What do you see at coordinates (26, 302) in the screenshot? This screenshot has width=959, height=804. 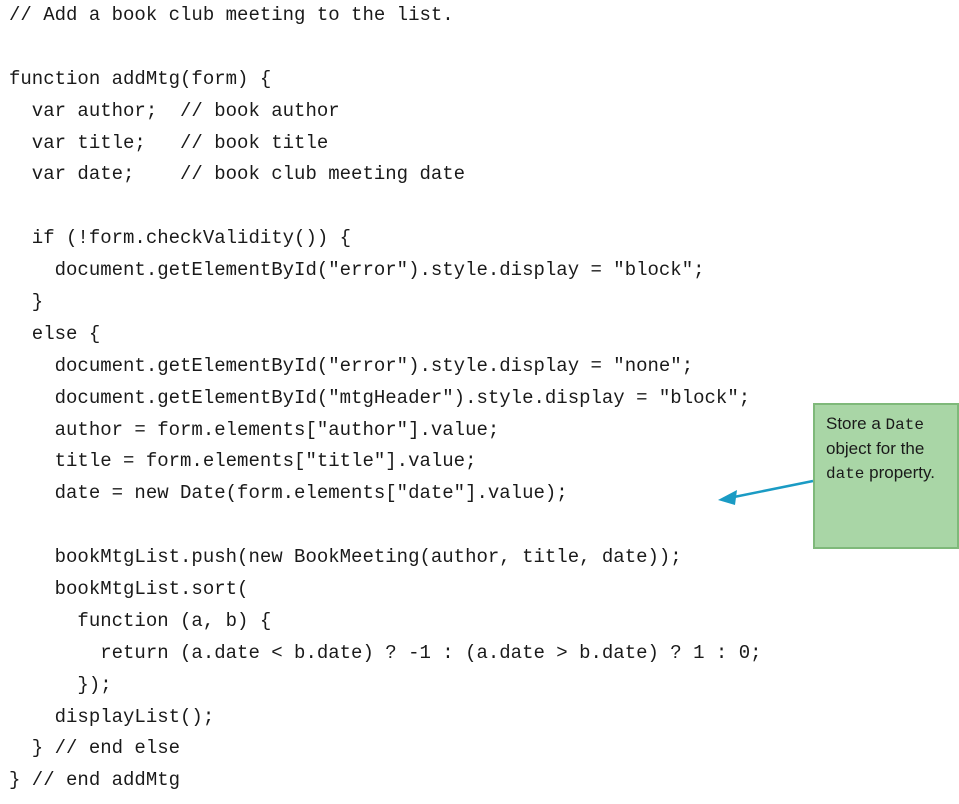 I see `code-line: }` at bounding box center [26, 302].